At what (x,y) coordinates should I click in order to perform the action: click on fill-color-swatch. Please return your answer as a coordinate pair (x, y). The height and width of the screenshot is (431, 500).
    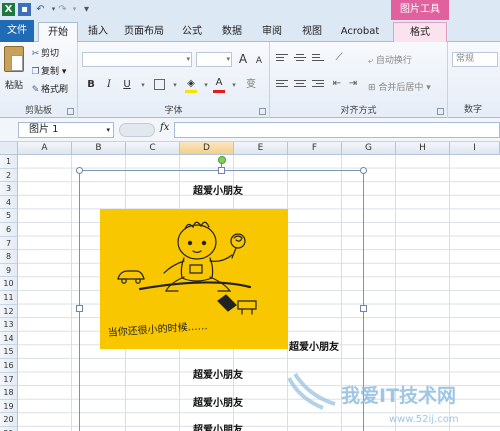
    Looking at the image, I should click on (191, 91).